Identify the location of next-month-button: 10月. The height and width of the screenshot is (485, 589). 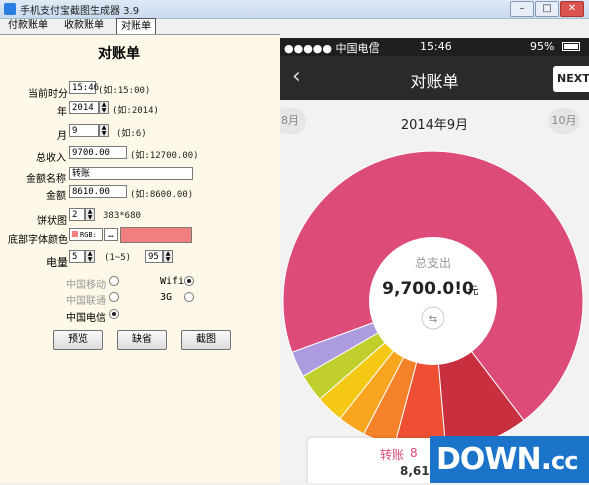
(564, 121).